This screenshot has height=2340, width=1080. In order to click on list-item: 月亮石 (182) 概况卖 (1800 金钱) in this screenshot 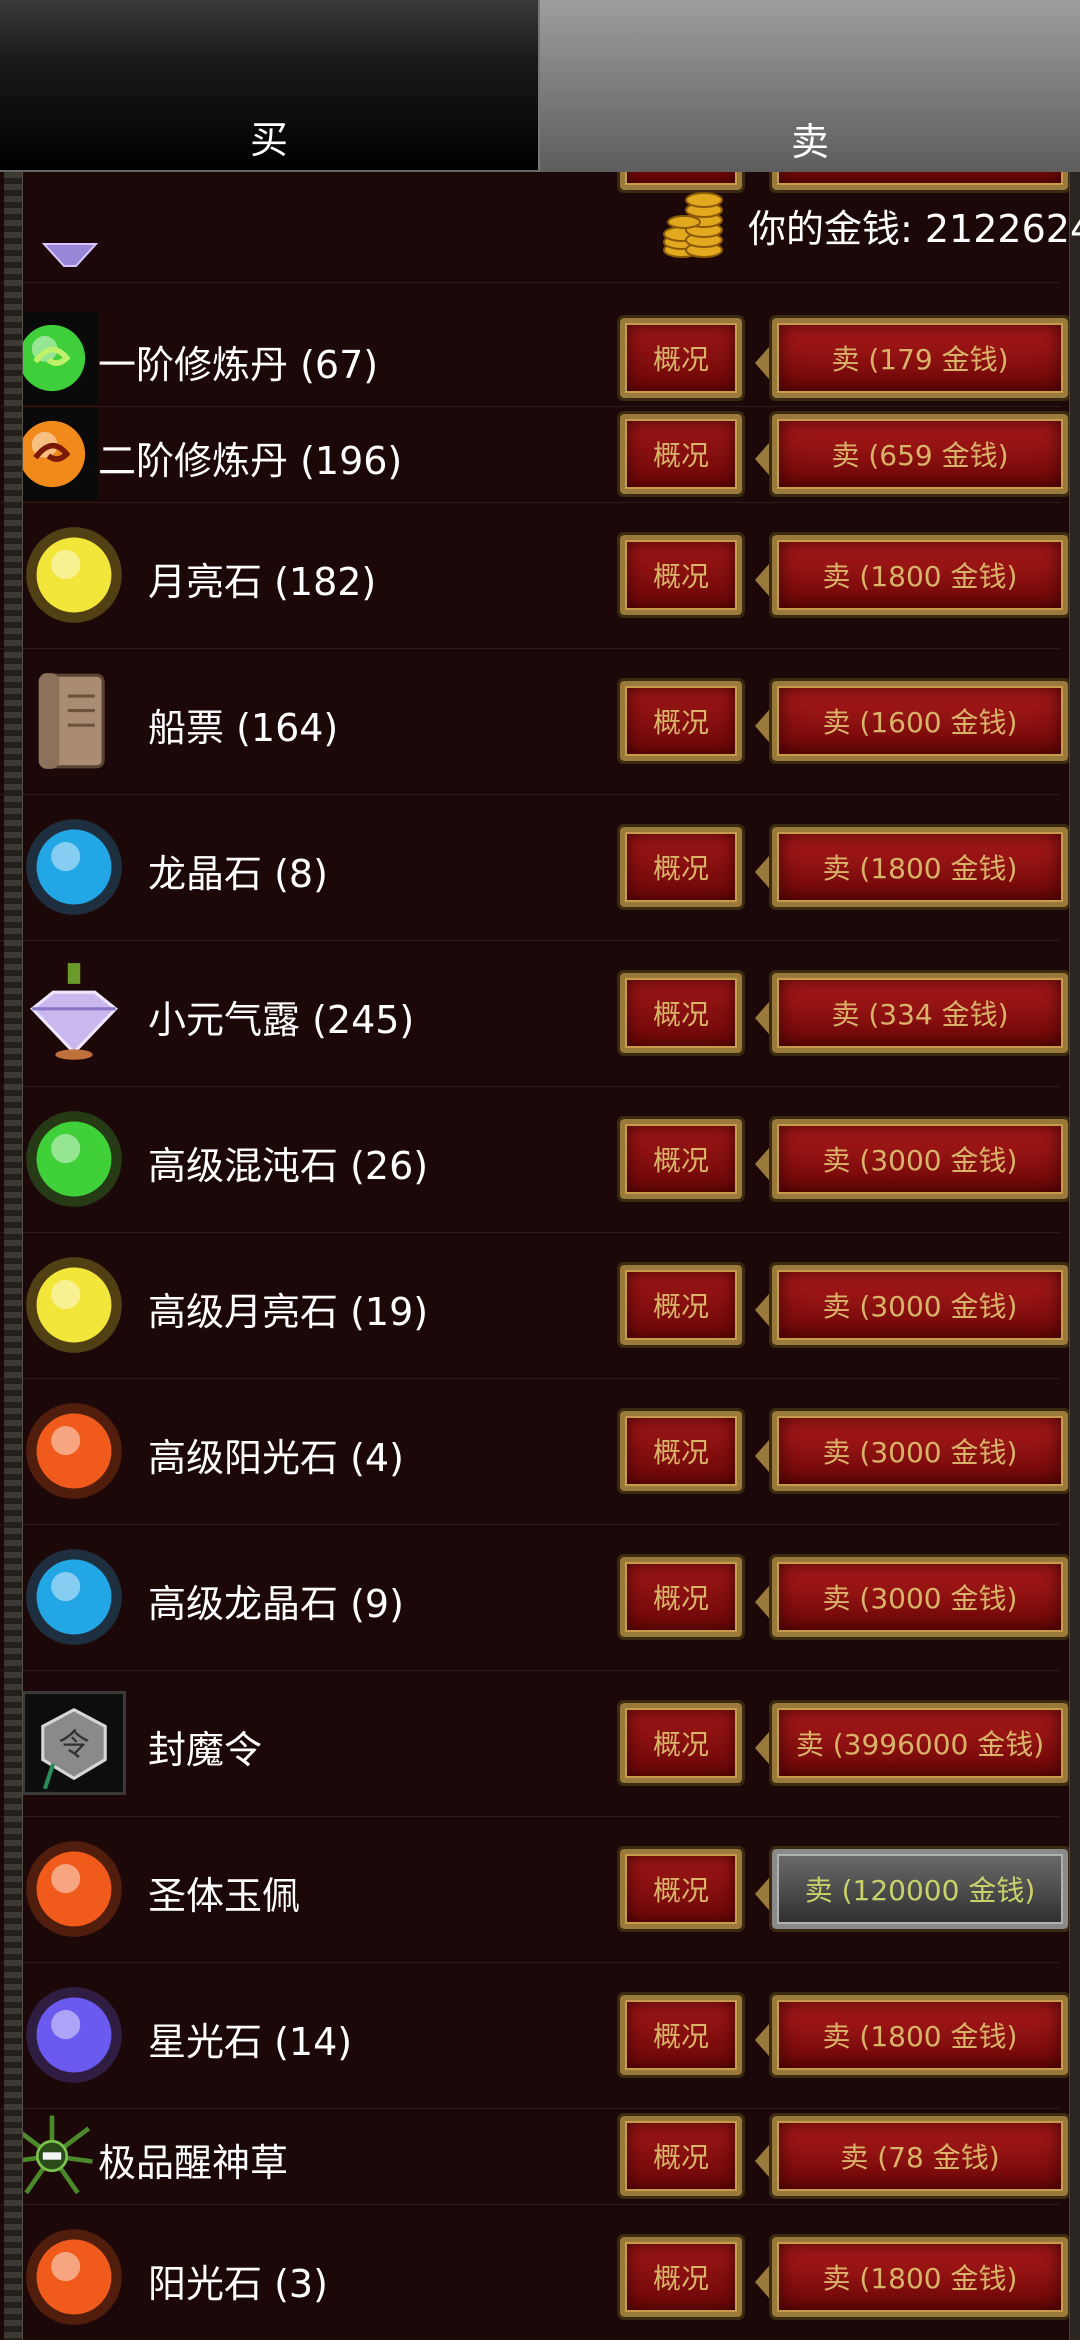, I will do `click(540, 575)`.